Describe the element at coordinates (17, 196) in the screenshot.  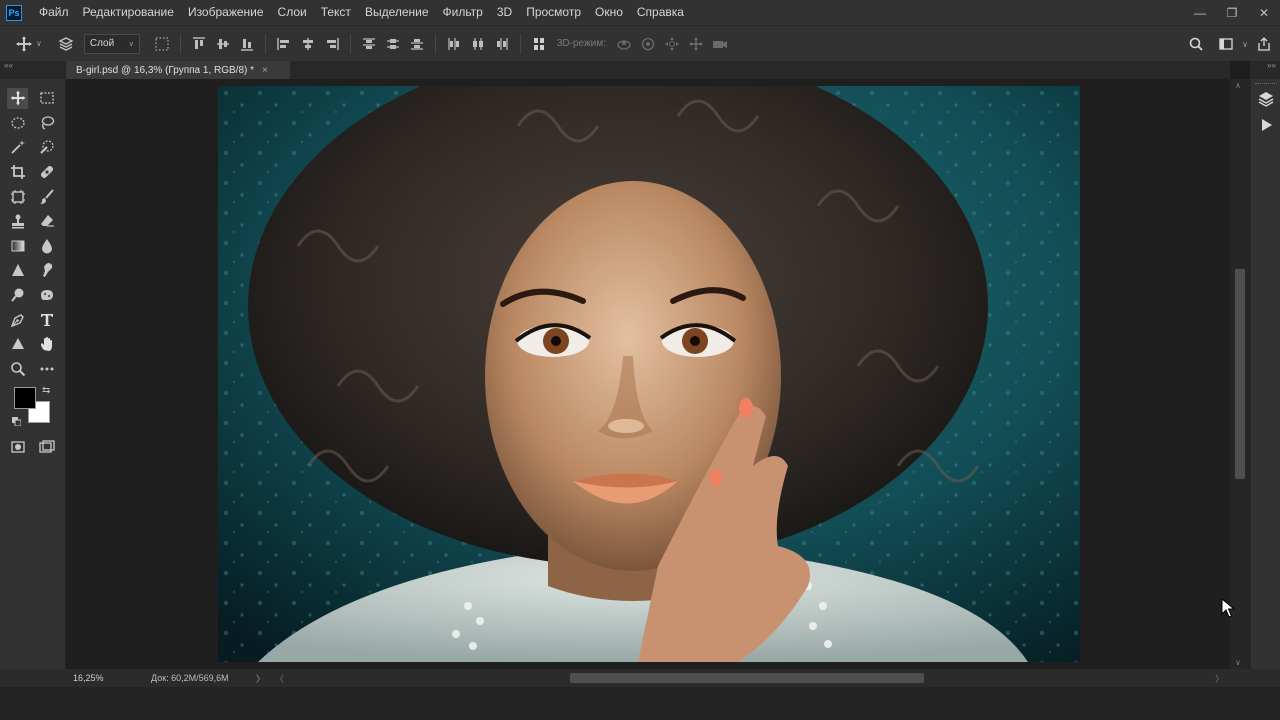
I see `frame-tool-icon` at that location.